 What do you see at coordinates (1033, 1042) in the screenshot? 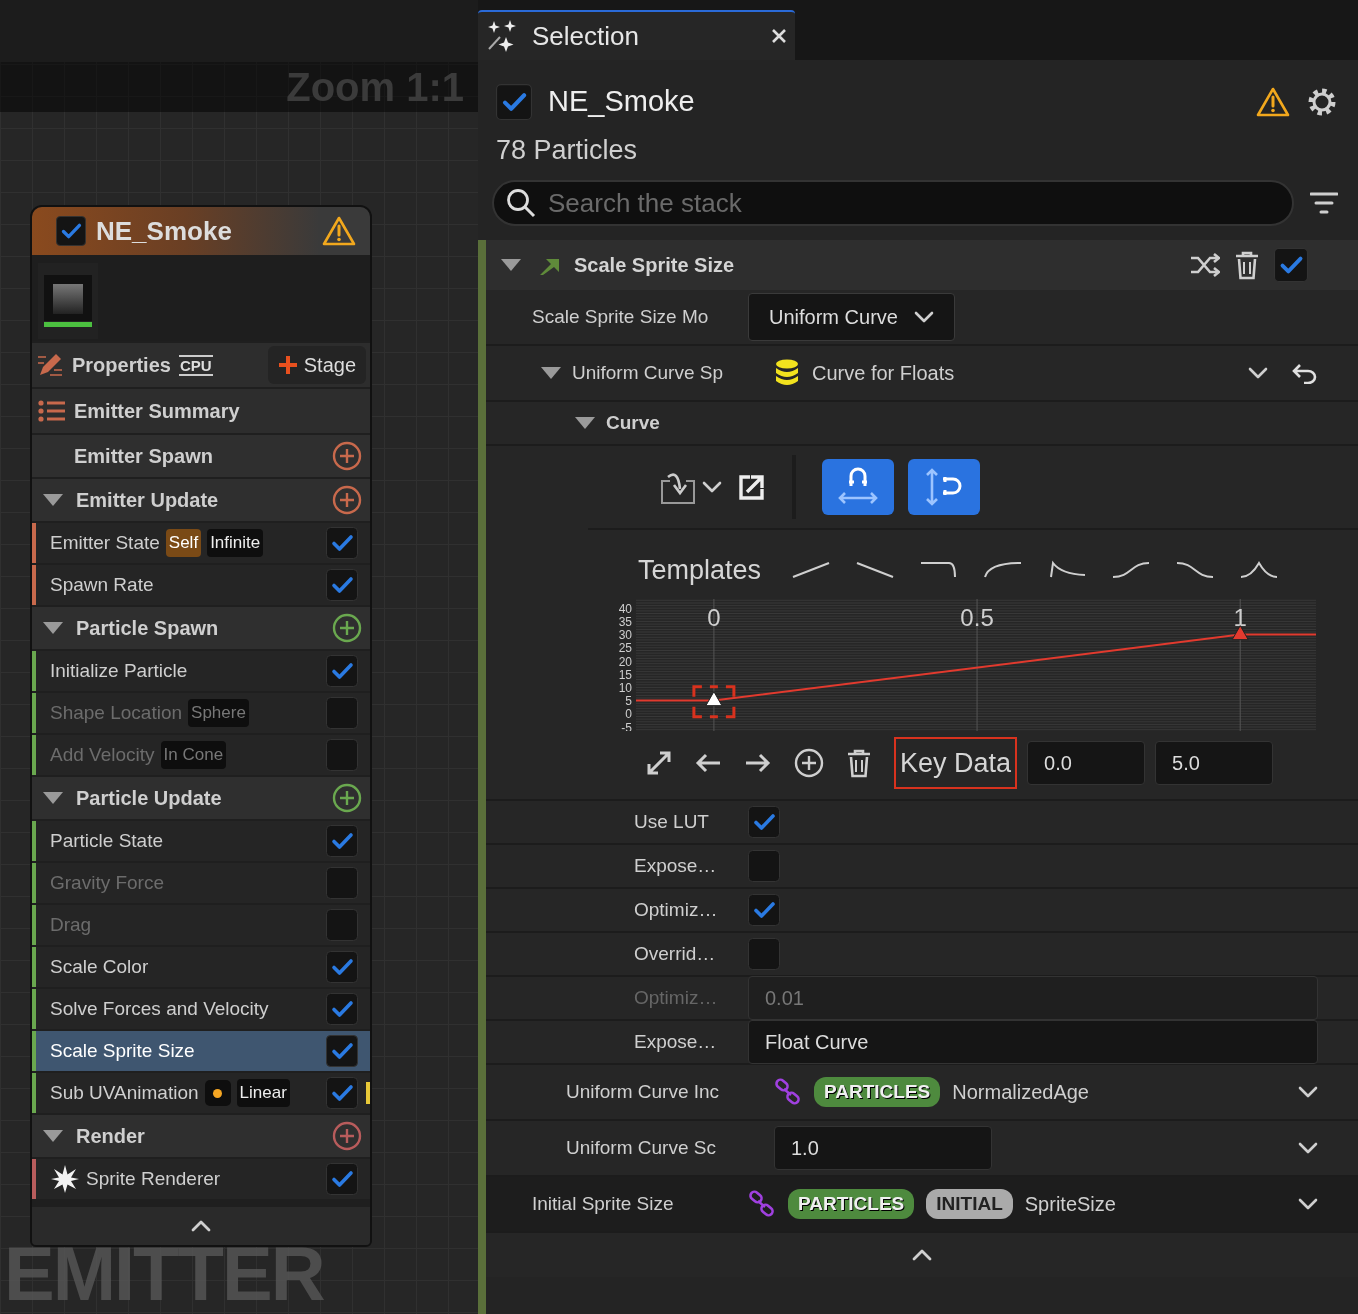
I see `text-field: Float Curve` at bounding box center [1033, 1042].